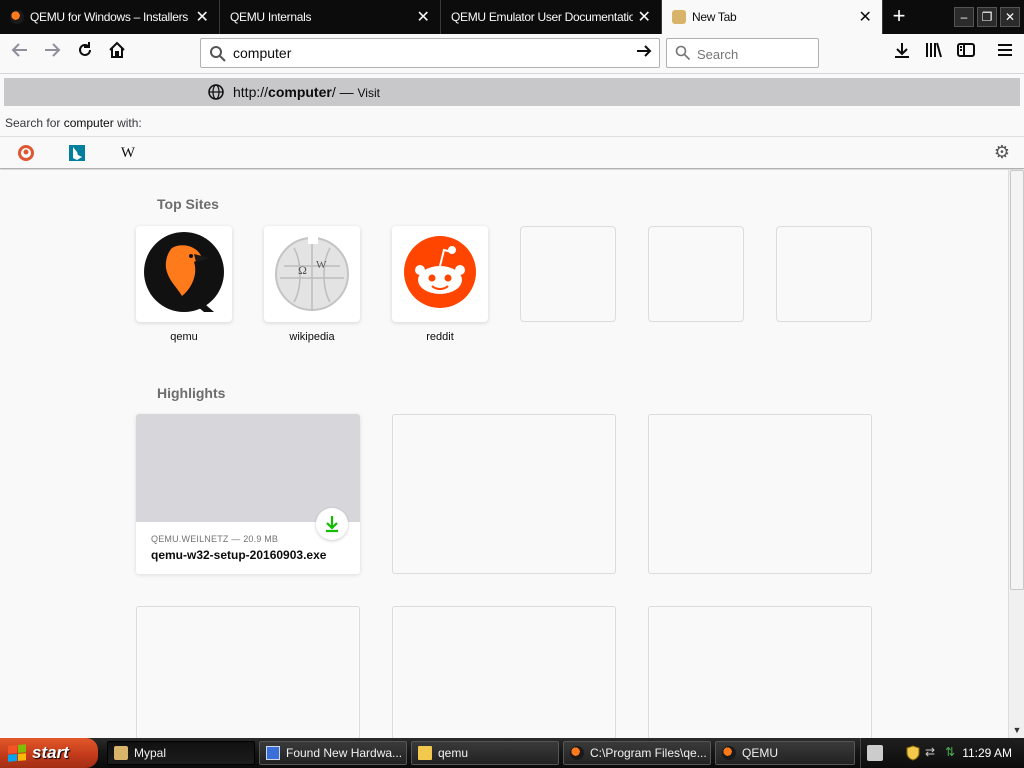  I want to click on highlight-meta: QEMU.WEILNETZ — 20.9 MB, so click(215, 539).